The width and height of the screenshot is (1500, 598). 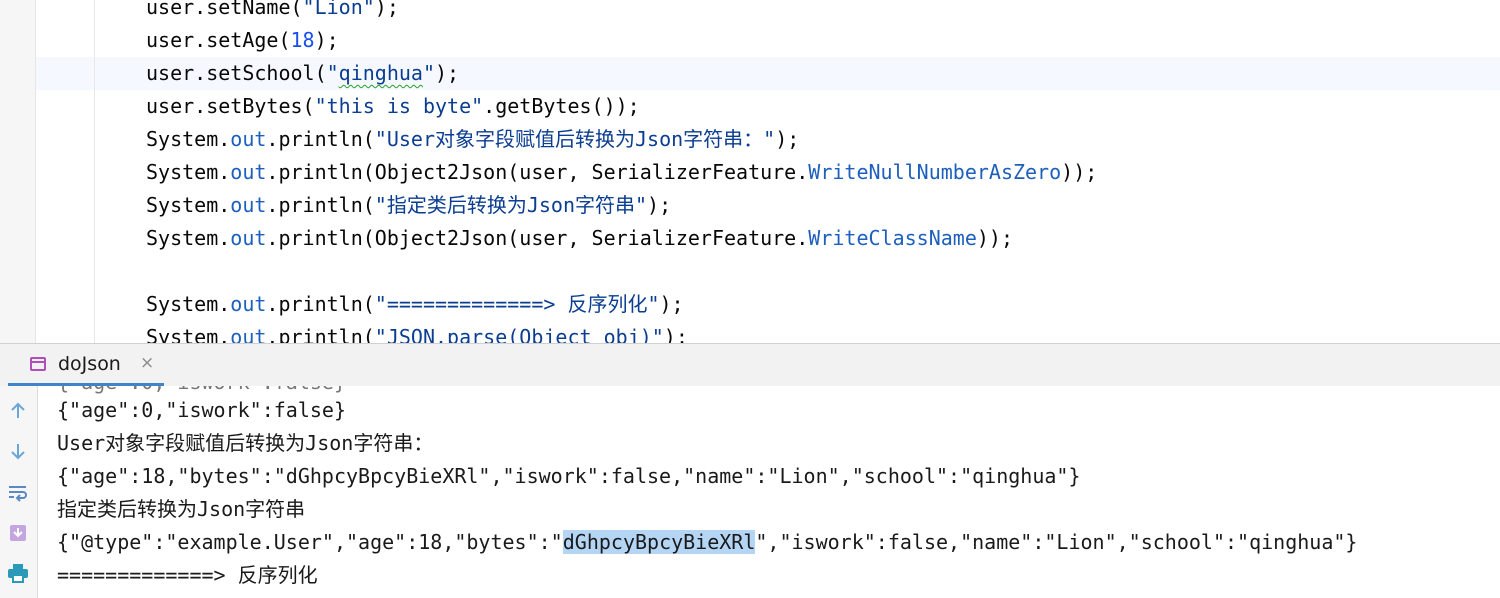 What do you see at coordinates (517, 304) in the screenshot?
I see `string-literal: "=============> 反序列化"` at bounding box center [517, 304].